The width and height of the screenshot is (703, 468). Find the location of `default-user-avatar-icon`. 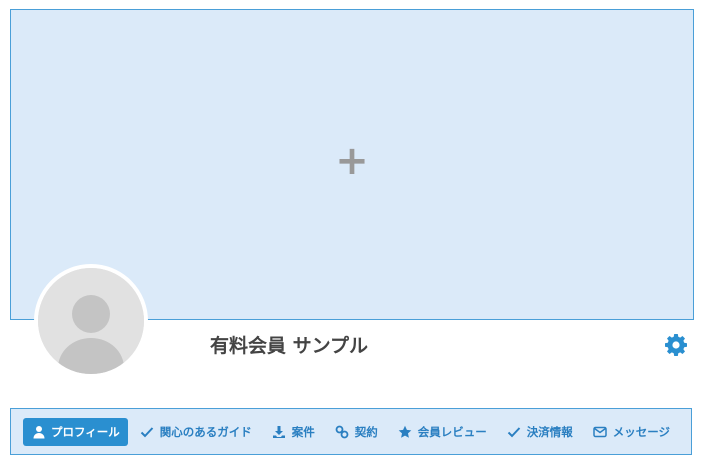

default-user-avatar-icon is located at coordinates (91, 321).